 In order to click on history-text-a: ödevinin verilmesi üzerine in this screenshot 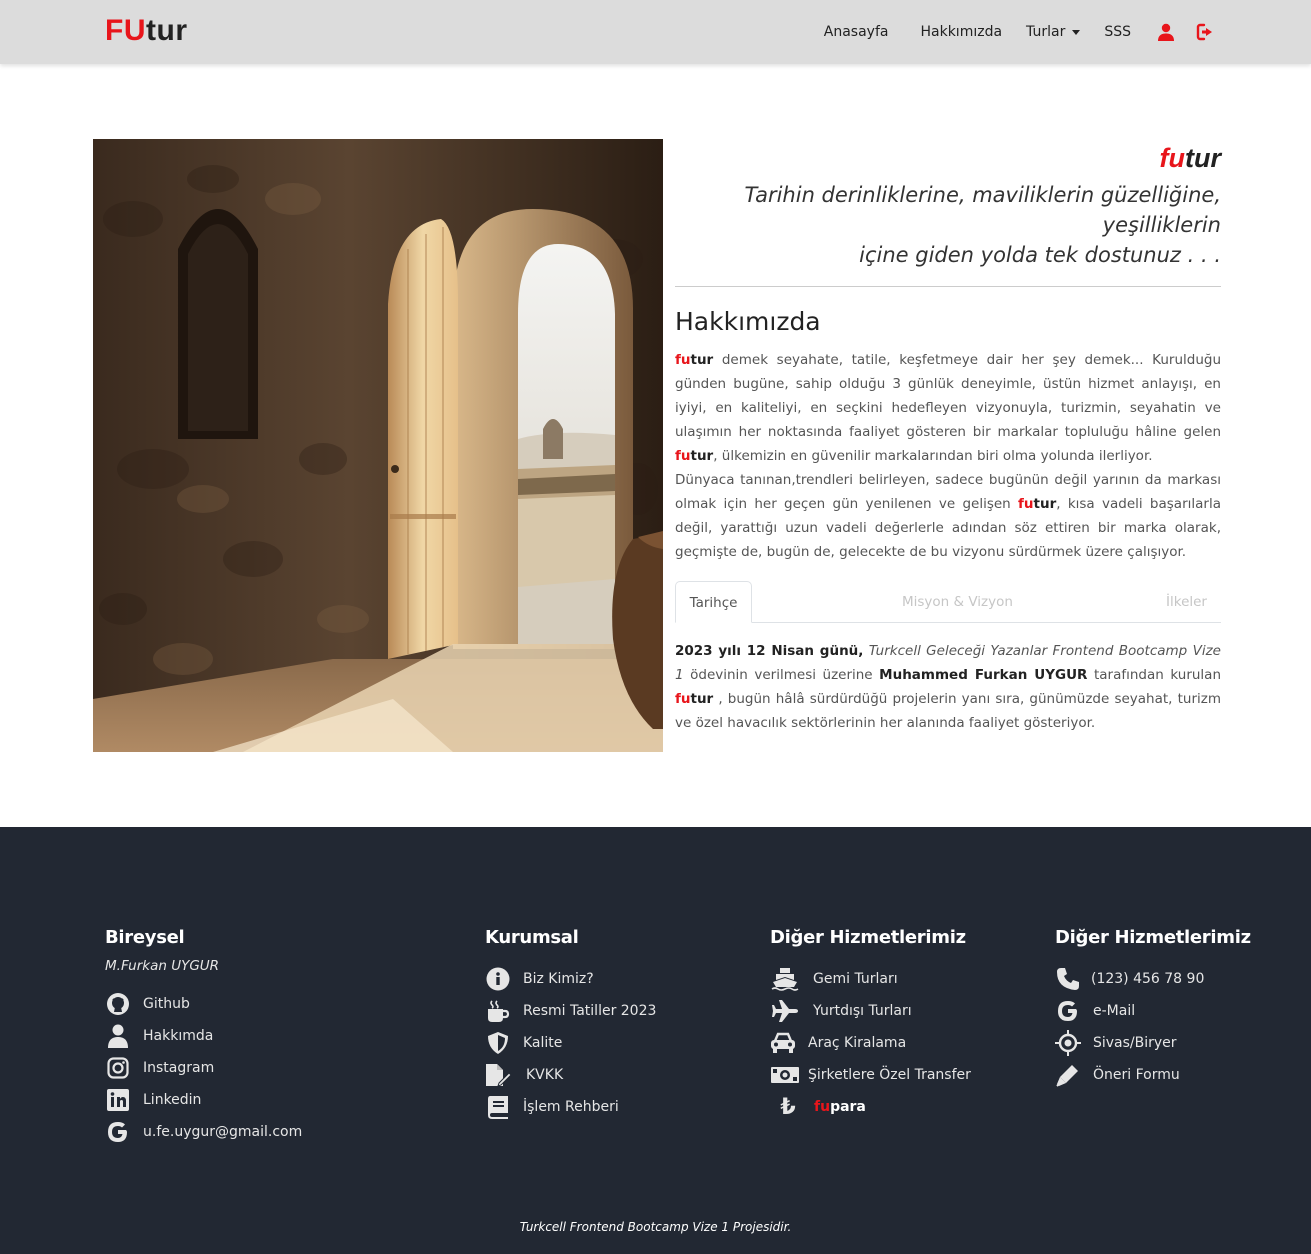, I will do `click(781, 675)`.